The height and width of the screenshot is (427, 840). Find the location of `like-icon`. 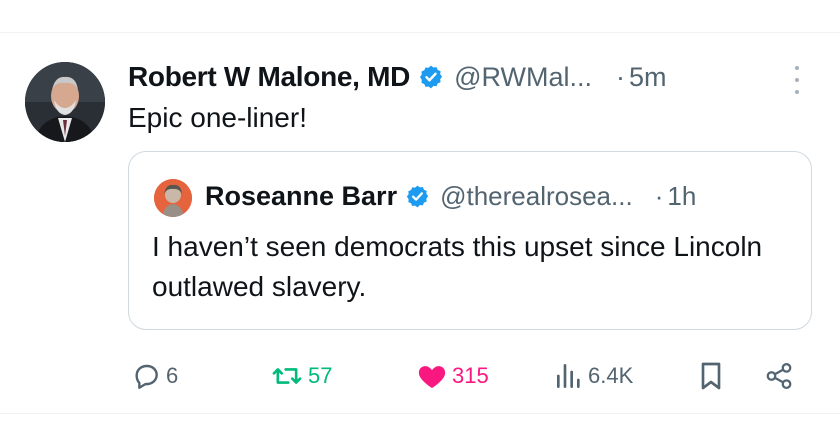

like-icon is located at coordinates (432, 376).